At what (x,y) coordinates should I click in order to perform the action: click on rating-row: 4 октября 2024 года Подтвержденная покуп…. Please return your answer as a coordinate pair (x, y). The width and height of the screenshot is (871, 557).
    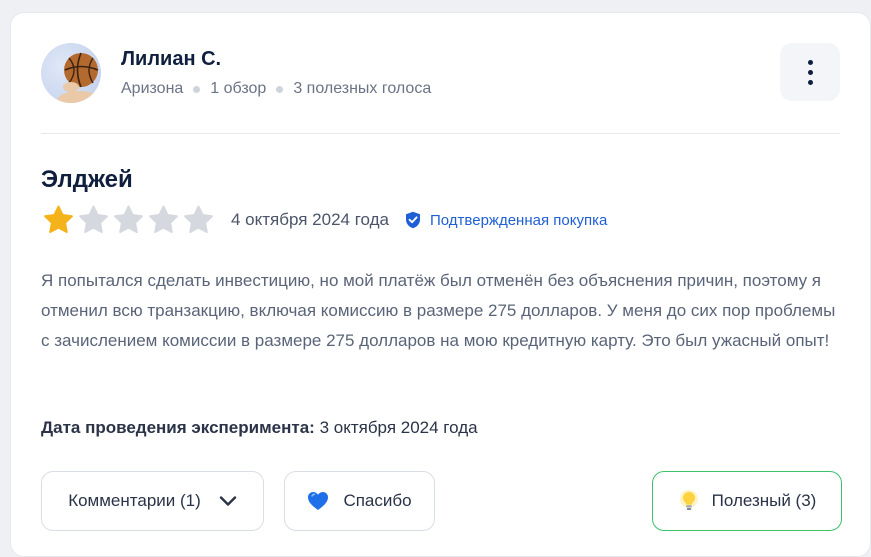
    Looking at the image, I should click on (324, 220).